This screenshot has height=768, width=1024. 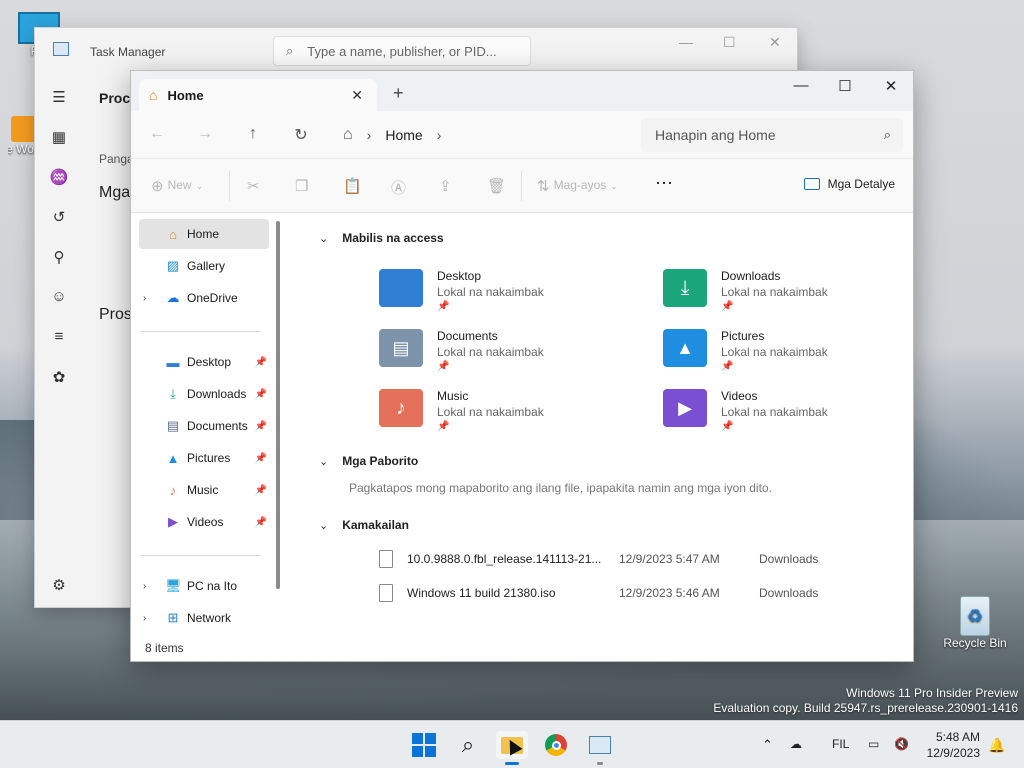 What do you see at coordinates (767, 745) in the screenshot?
I see `chevron-up-icon: ⌃` at bounding box center [767, 745].